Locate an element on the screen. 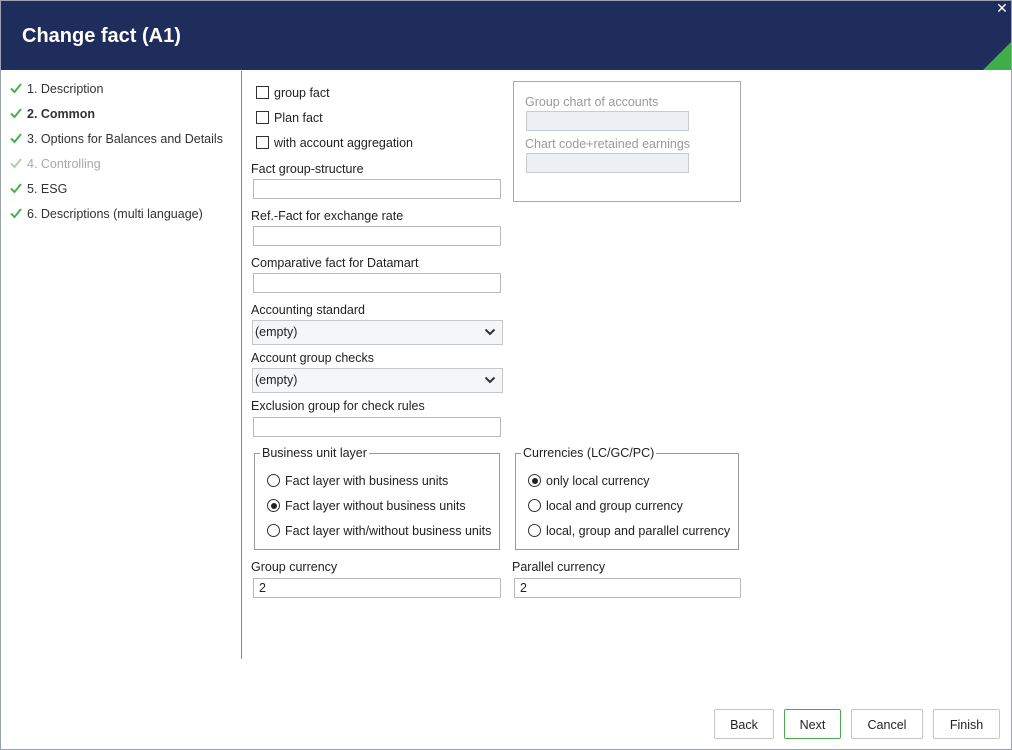  currency-option-local-group: local and group currency is located at coordinates (605, 506).